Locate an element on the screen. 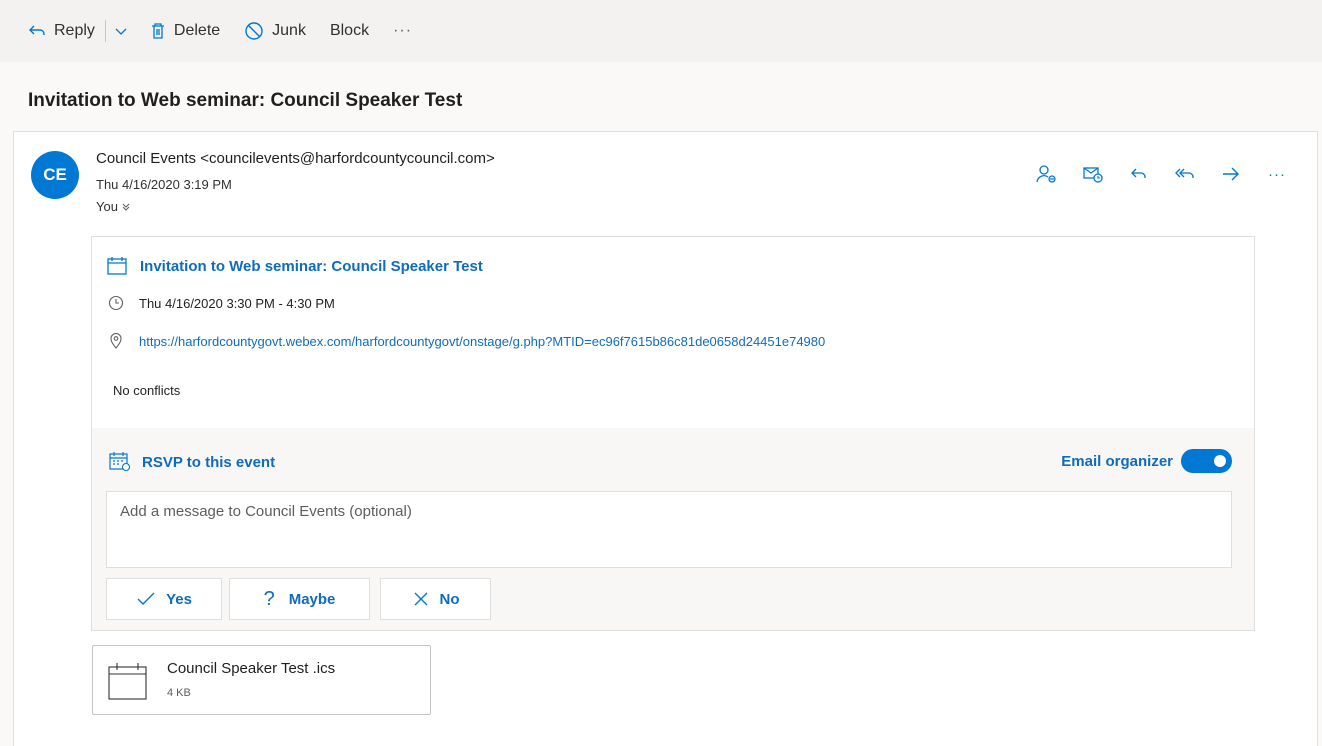 This screenshot has width=1322, height=746. mail-clock-icon is located at coordinates (1093, 175).